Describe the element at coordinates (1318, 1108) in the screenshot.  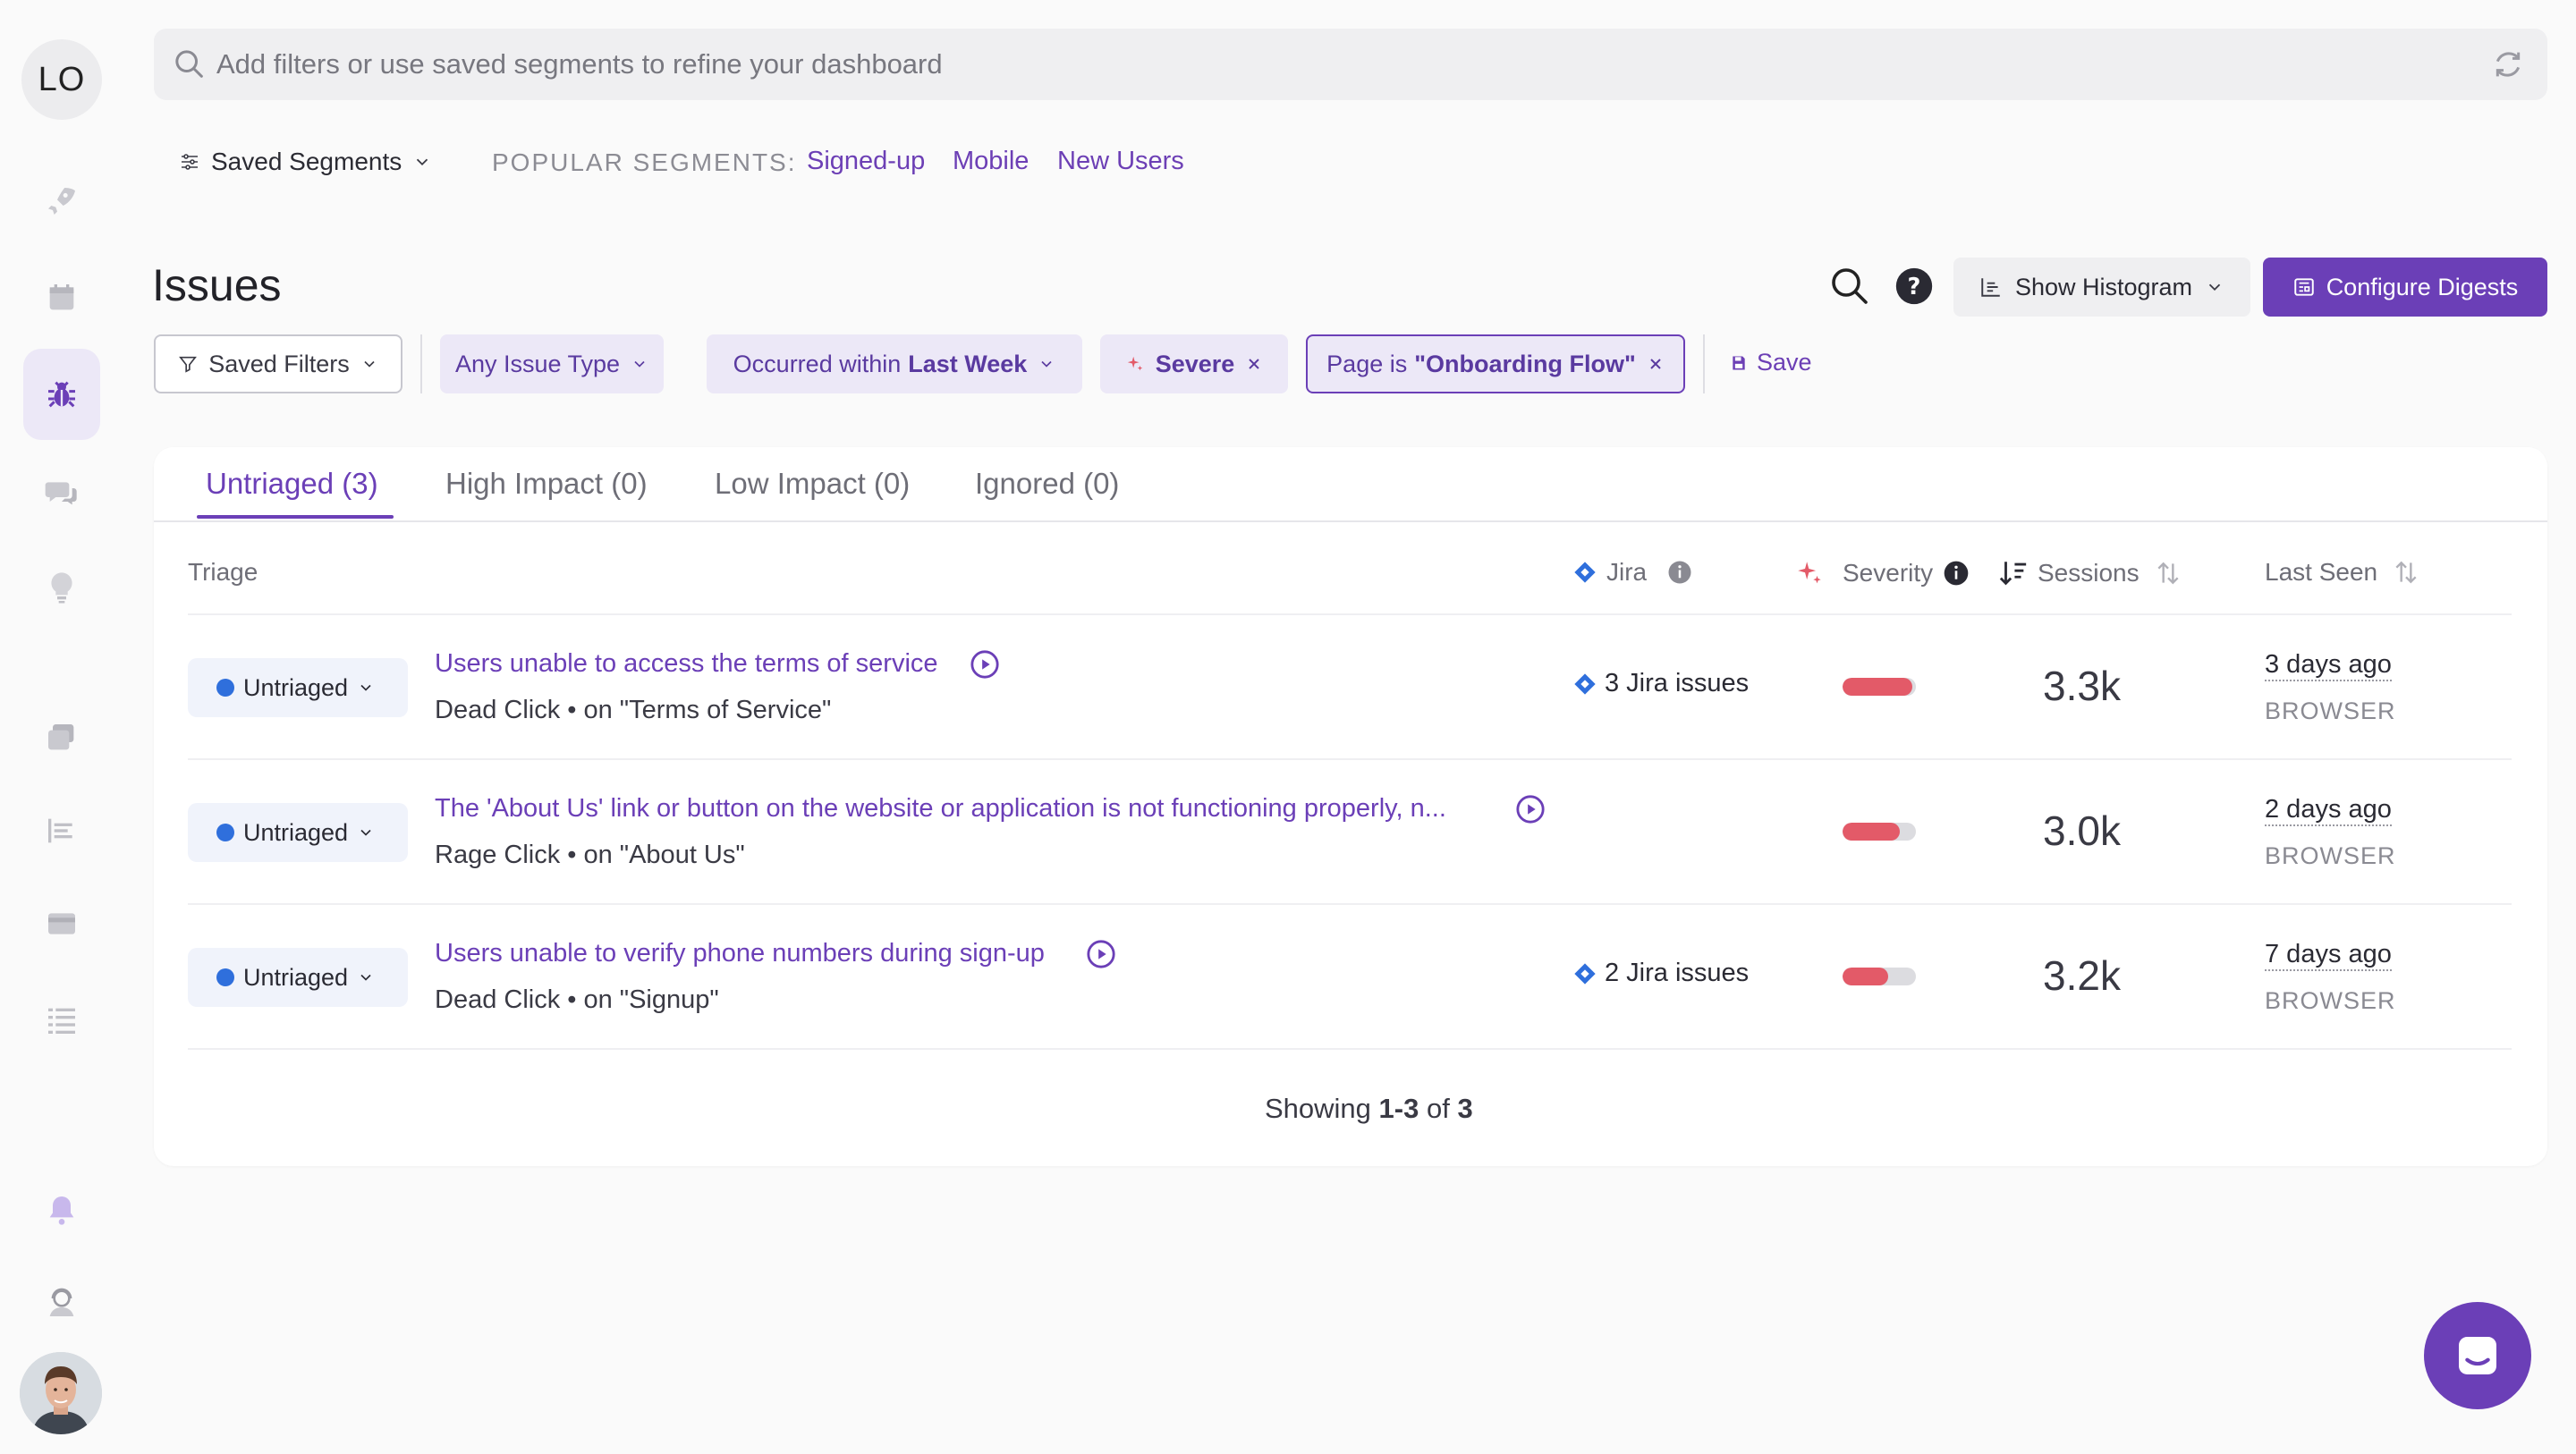
I see `pagination-prefix: Showing` at that location.